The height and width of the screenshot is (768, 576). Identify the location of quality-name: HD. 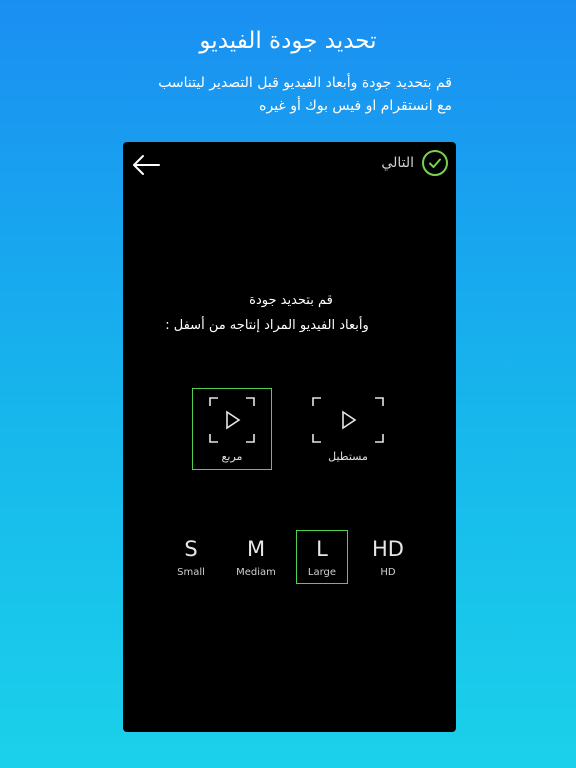
(388, 572).